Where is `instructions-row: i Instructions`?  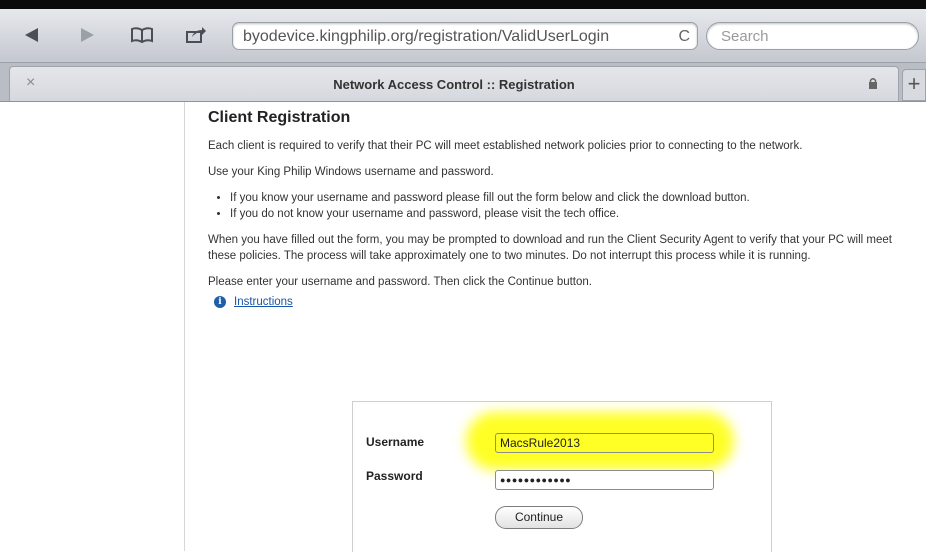
instructions-row: i Instructions is located at coordinates (561, 302).